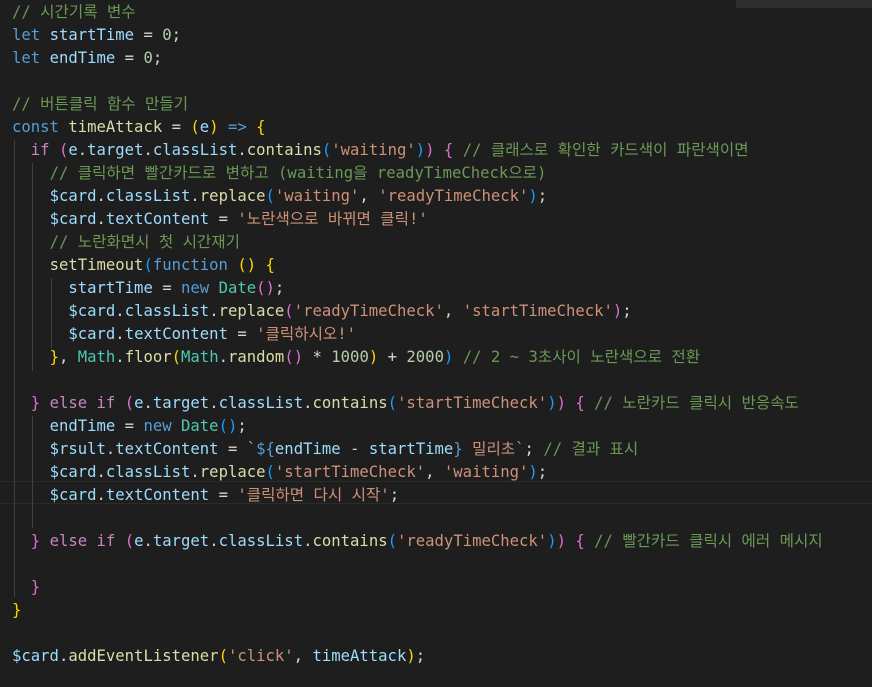  Describe the element at coordinates (354, 449) in the screenshot. I see `code-token: -` at that location.